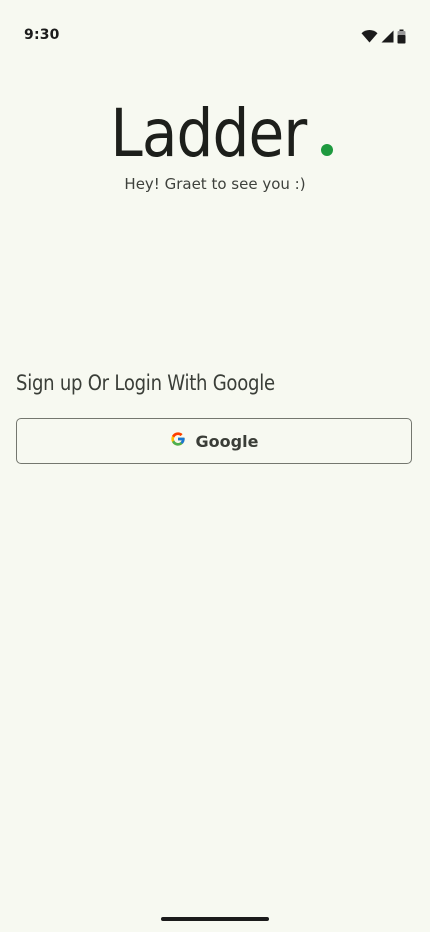  I want to click on brand-accent-dot, so click(326, 150).